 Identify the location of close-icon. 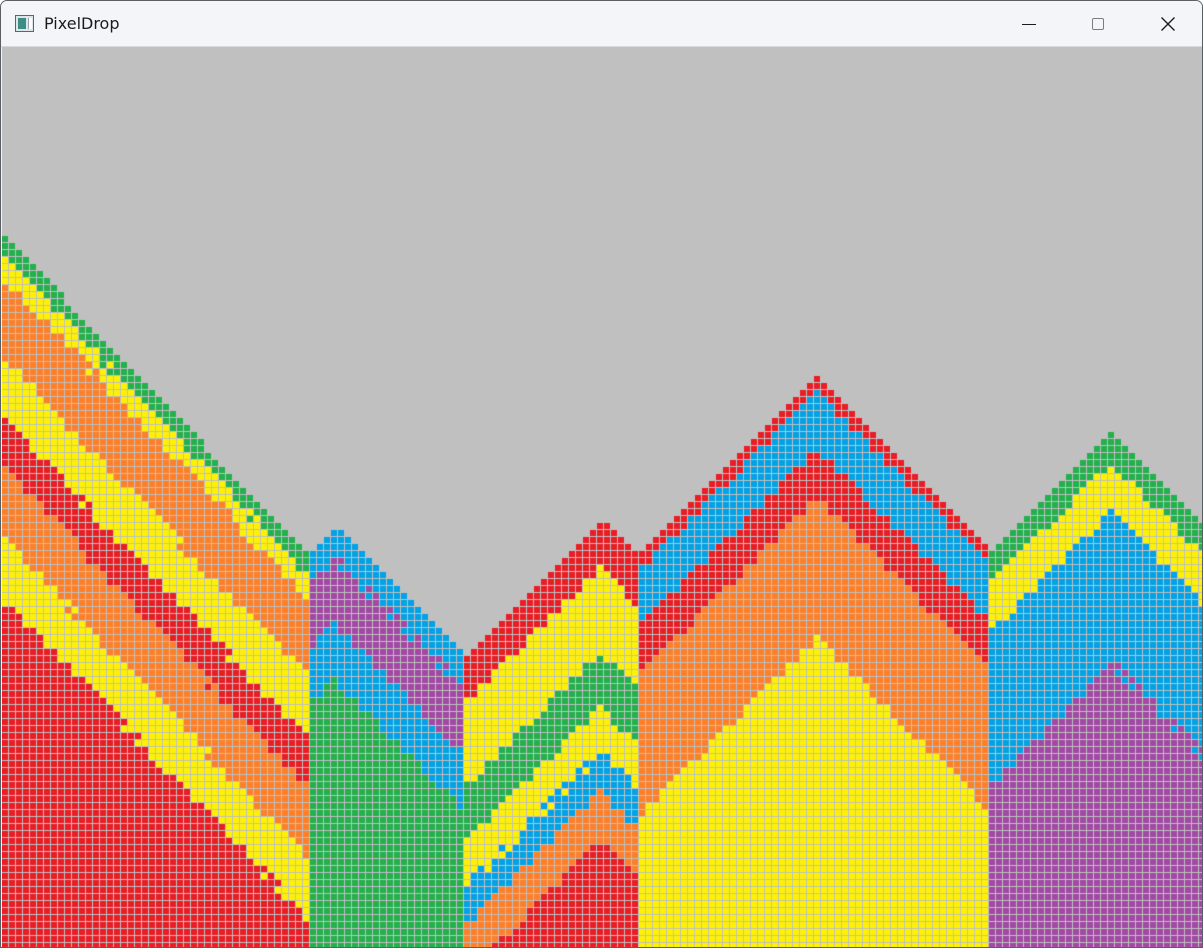
(1168, 24).